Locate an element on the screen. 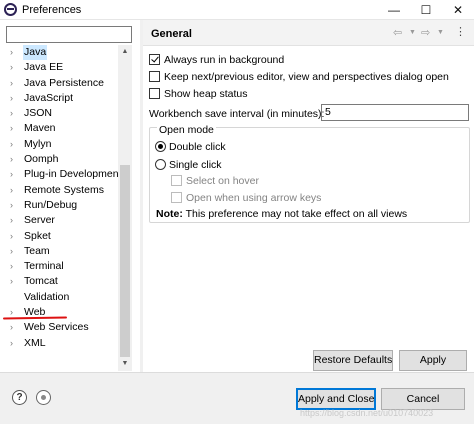 This screenshot has width=474, height=424. apply-and-close-button: Apply and Close is located at coordinates (336, 399).